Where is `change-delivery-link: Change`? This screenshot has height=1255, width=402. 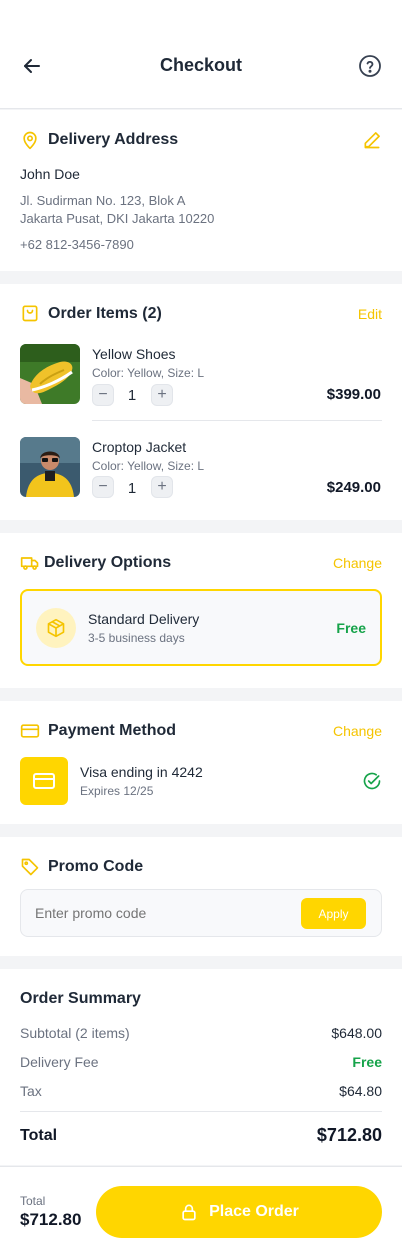 change-delivery-link: Change is located at coordinates (357, 563).